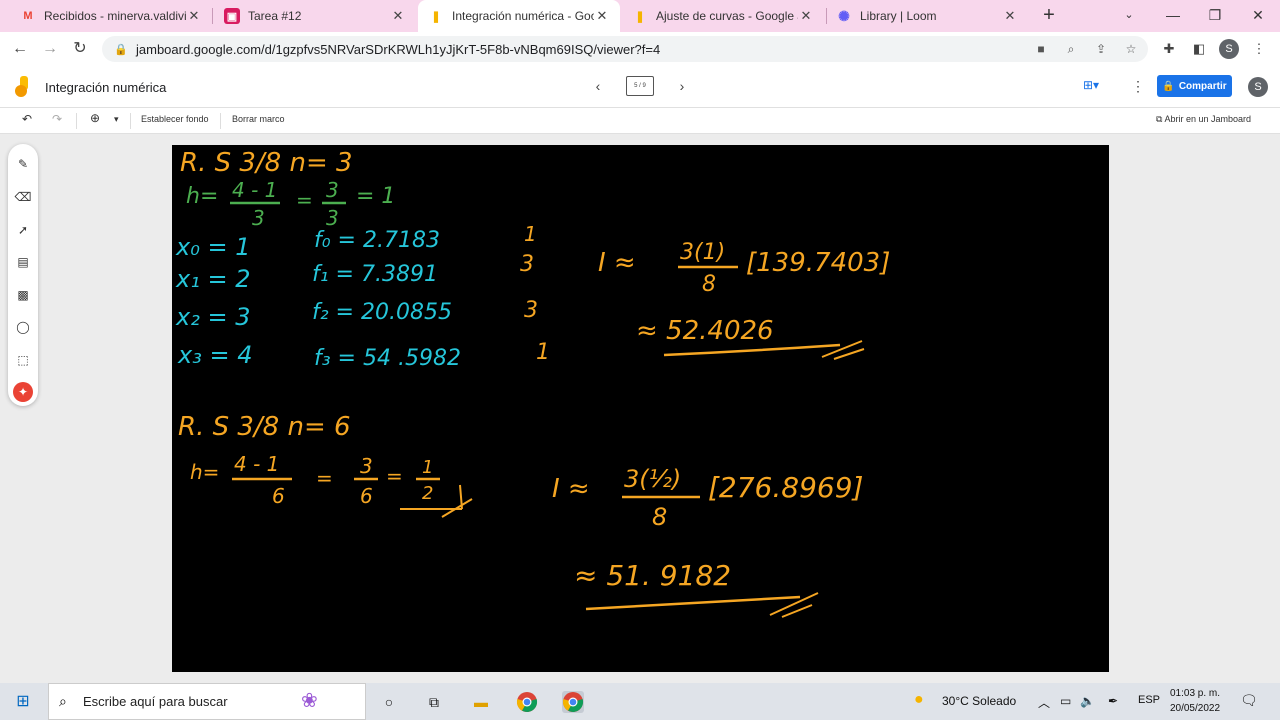  I want to click on tab-label: Integración numérica - Goog, so click(523, 16).